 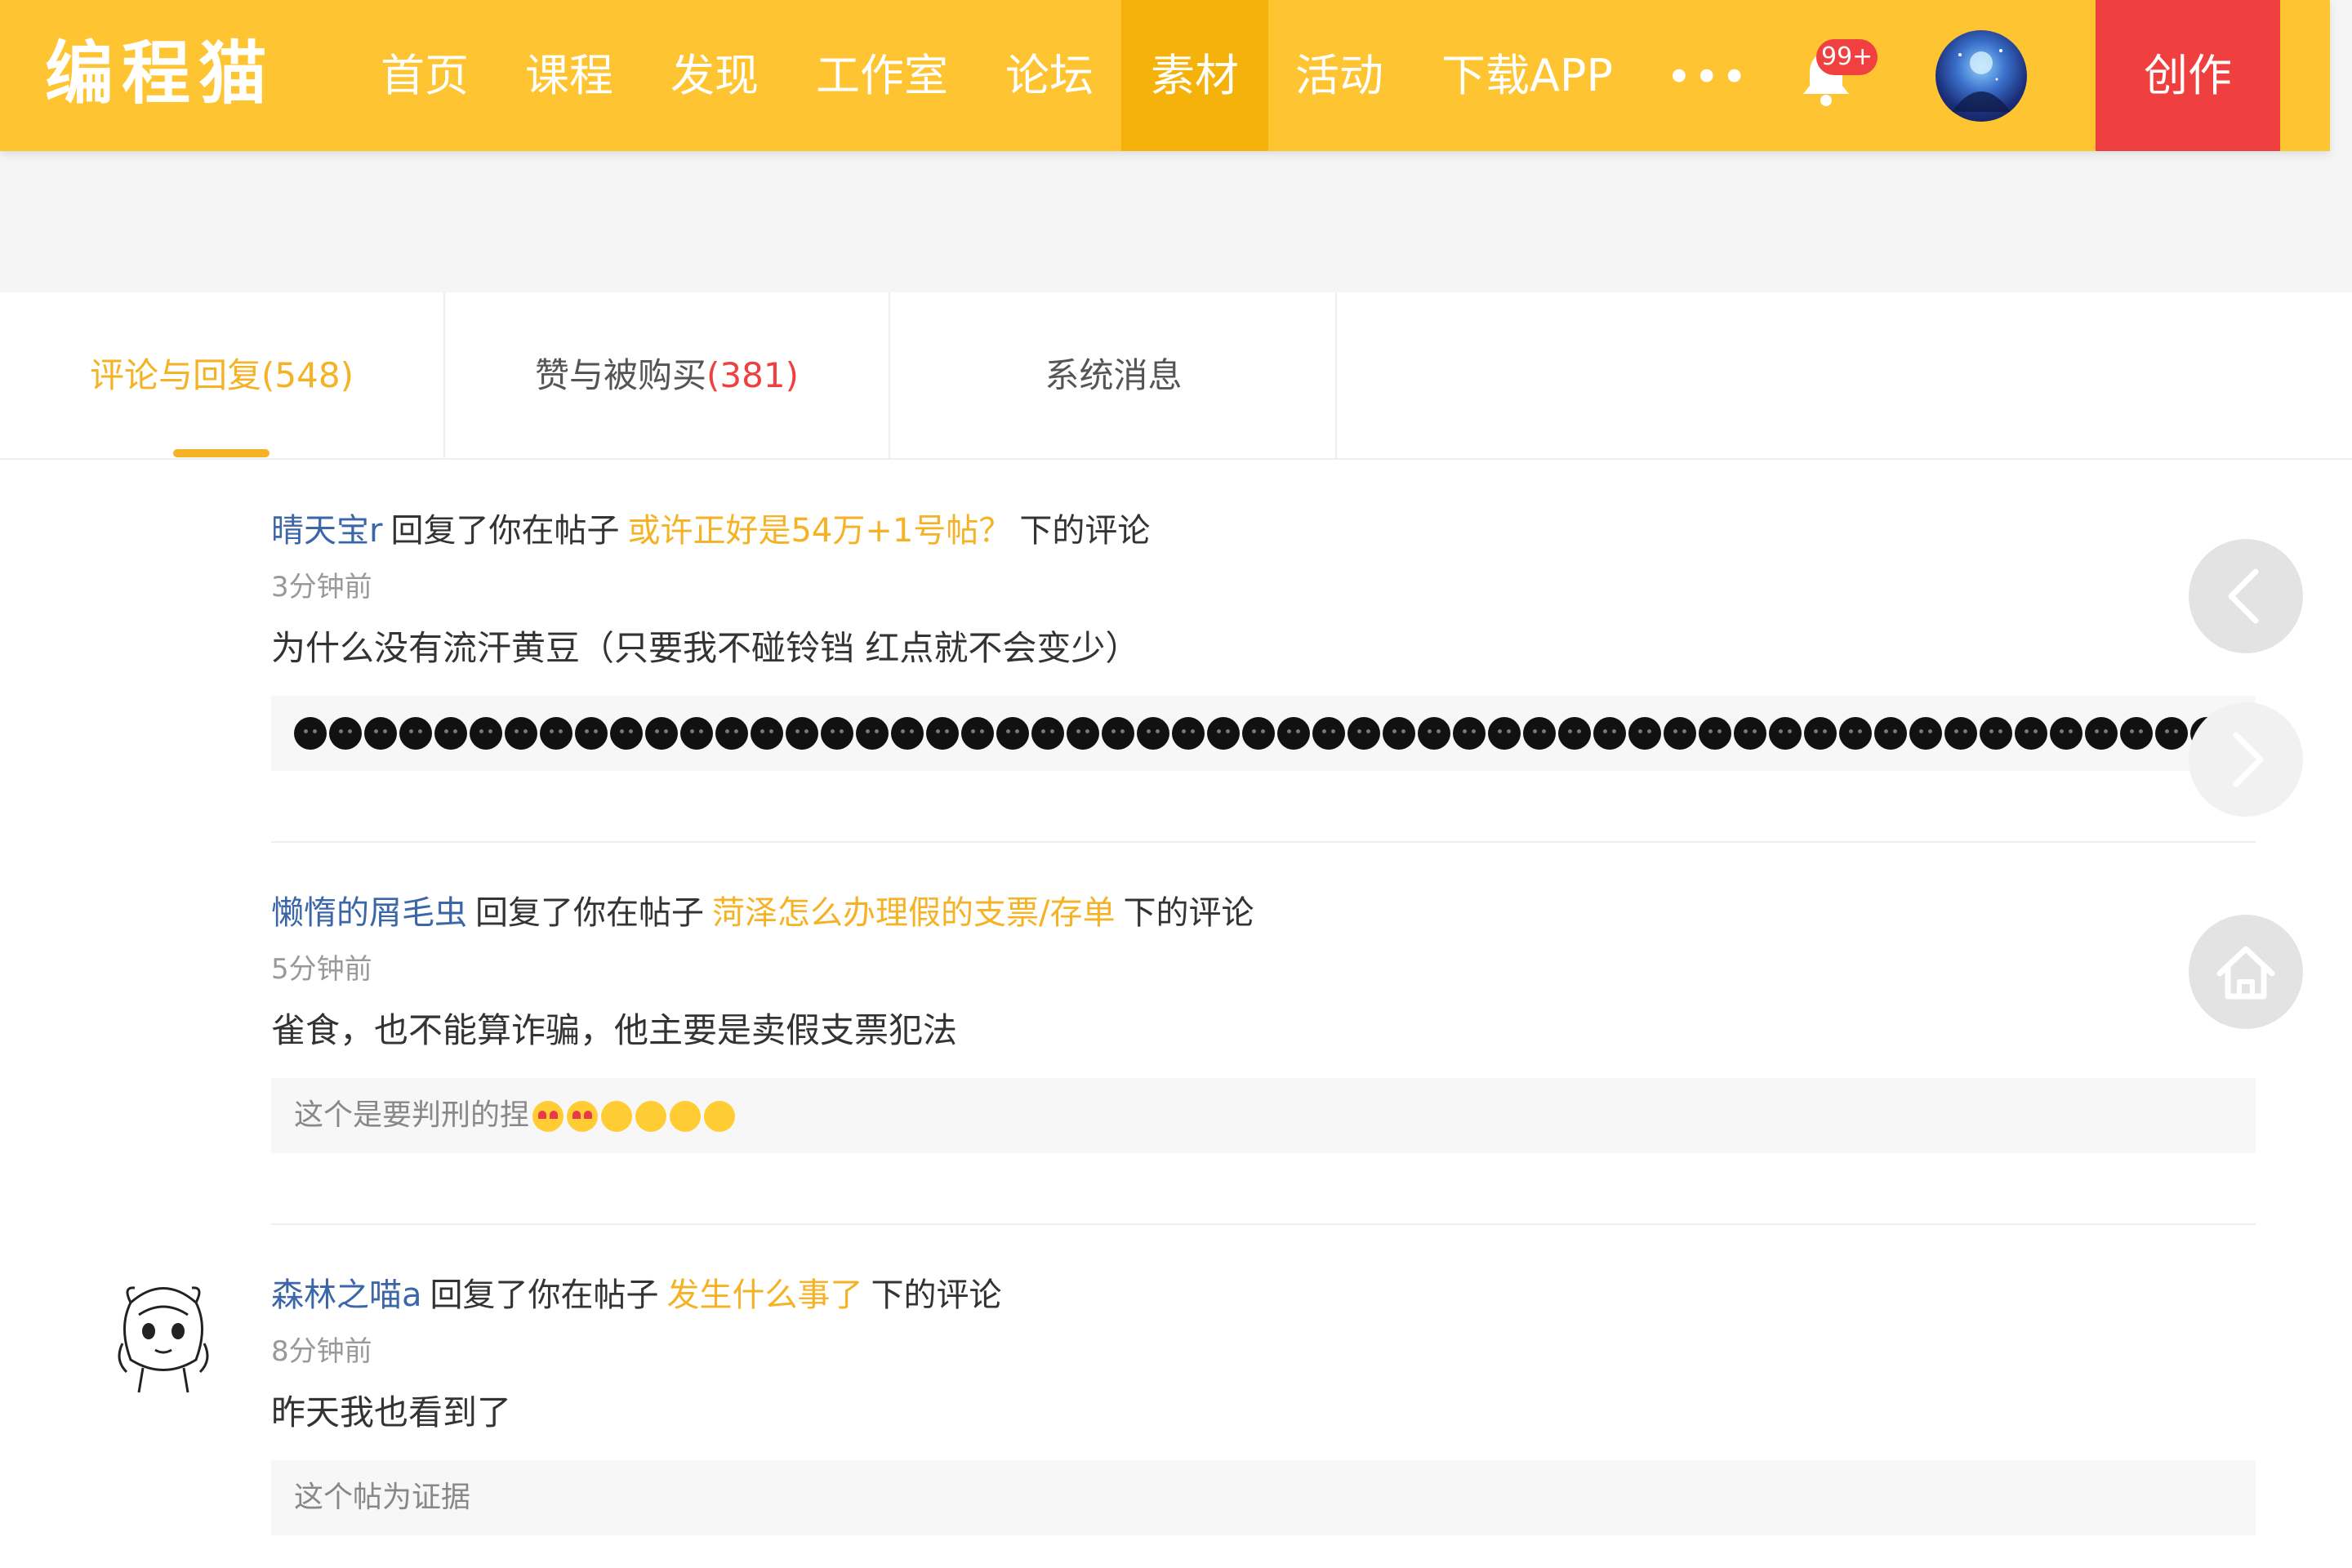 I want to click on nav-download-app: 下载APP, so click(x=1527, y=75).